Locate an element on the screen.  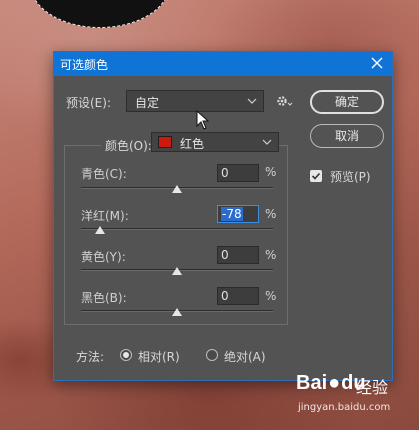
method-label: 方法: is located at coordinates (90, 357).